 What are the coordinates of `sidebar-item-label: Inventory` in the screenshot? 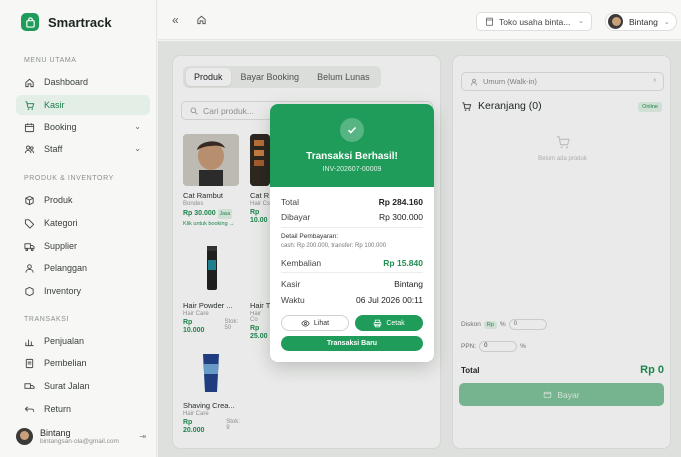 It's located at (63, 291).